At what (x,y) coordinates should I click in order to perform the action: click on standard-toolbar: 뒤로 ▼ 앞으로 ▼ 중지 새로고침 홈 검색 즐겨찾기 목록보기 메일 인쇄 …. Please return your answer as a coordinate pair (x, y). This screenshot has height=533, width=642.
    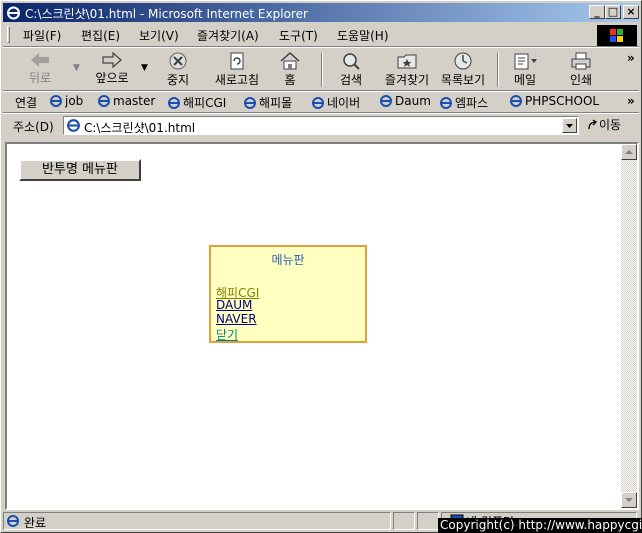
    Looking at the image, I should click on (321, 70).